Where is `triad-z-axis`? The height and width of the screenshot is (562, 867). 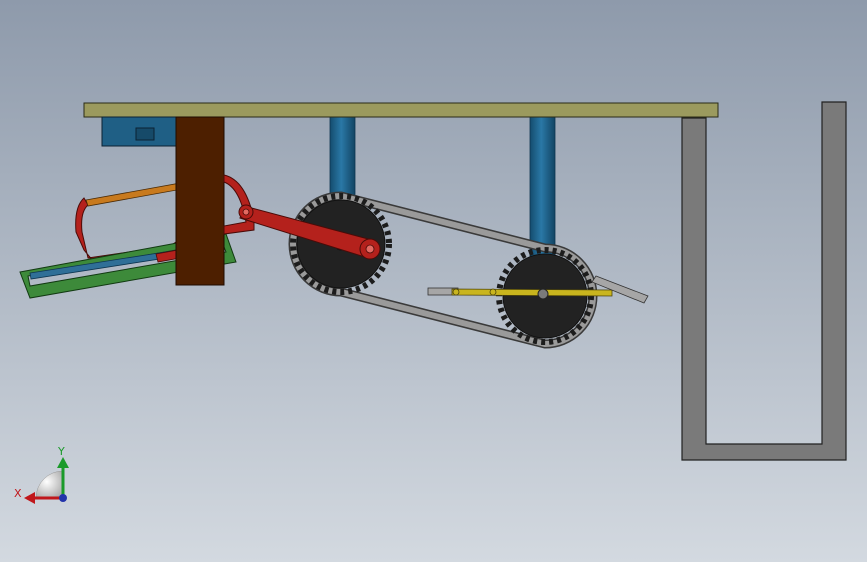 triad-z-axis is located at coordinates (63, 498).